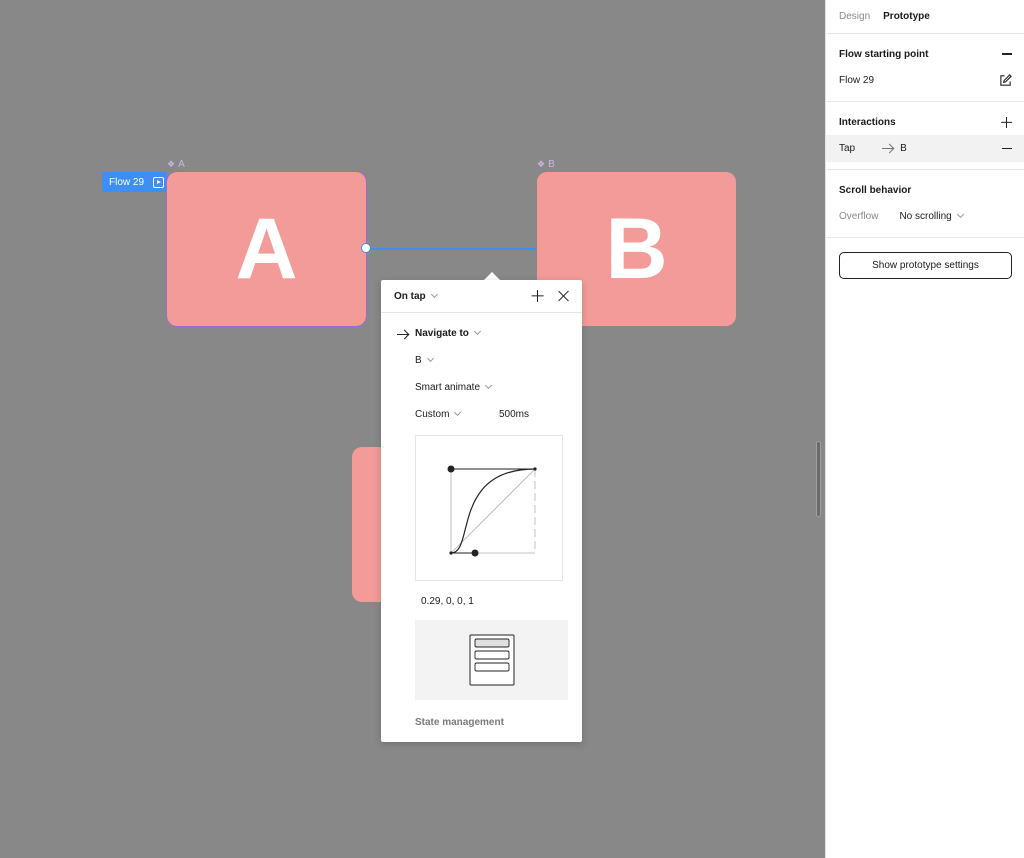 This screenshot has height=858, width=1024. I want to click on interaction-row: Tap B, so click(925, 148).